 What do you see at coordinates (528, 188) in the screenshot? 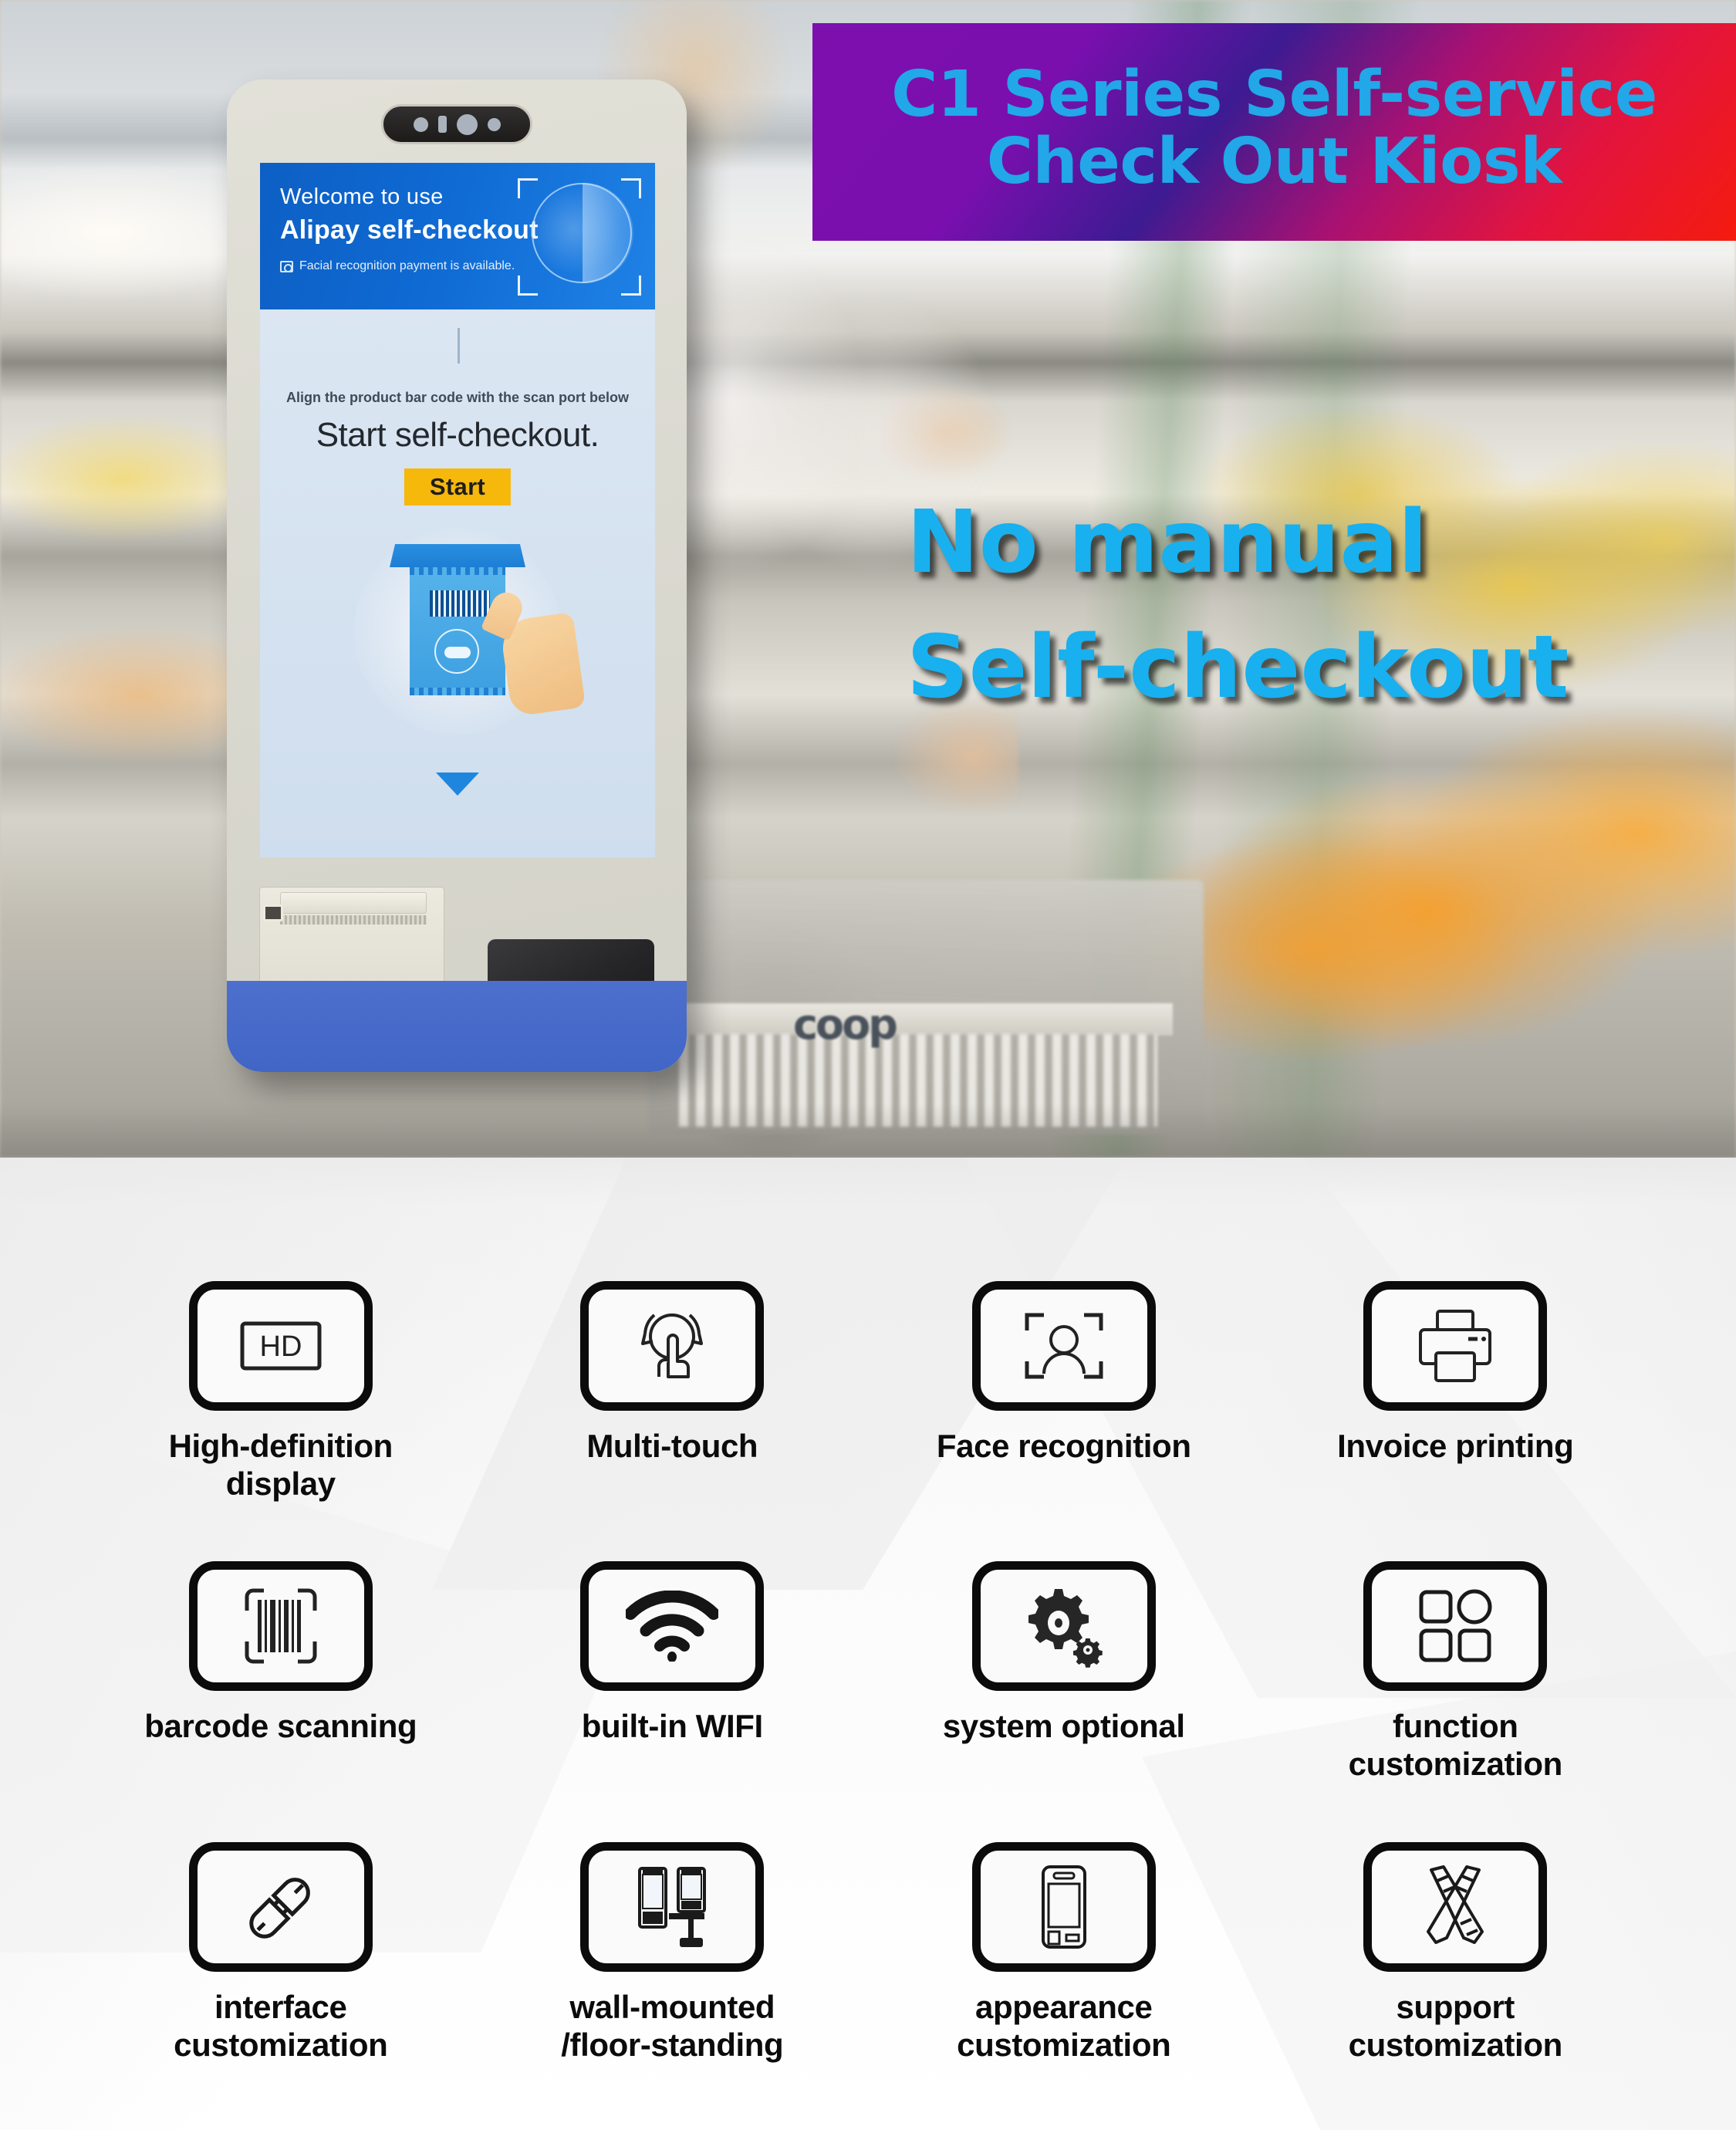
I see `scan-bracket-top-left` at bounding box center [528, 188].